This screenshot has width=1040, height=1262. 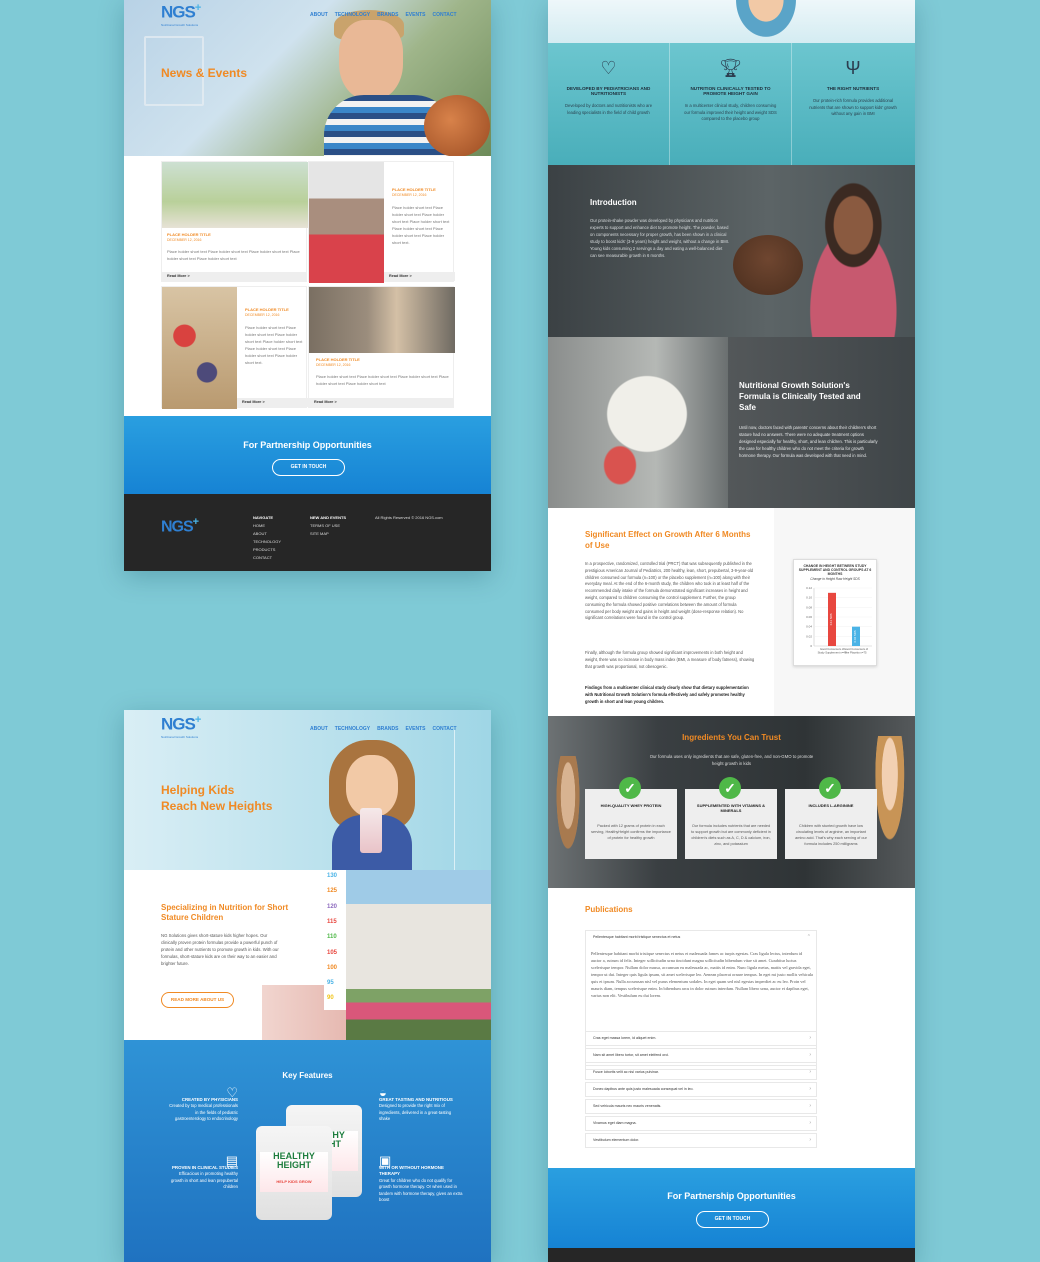 I want to click on footer-link-products: PRODUCTS, so click(x=264, y=549).